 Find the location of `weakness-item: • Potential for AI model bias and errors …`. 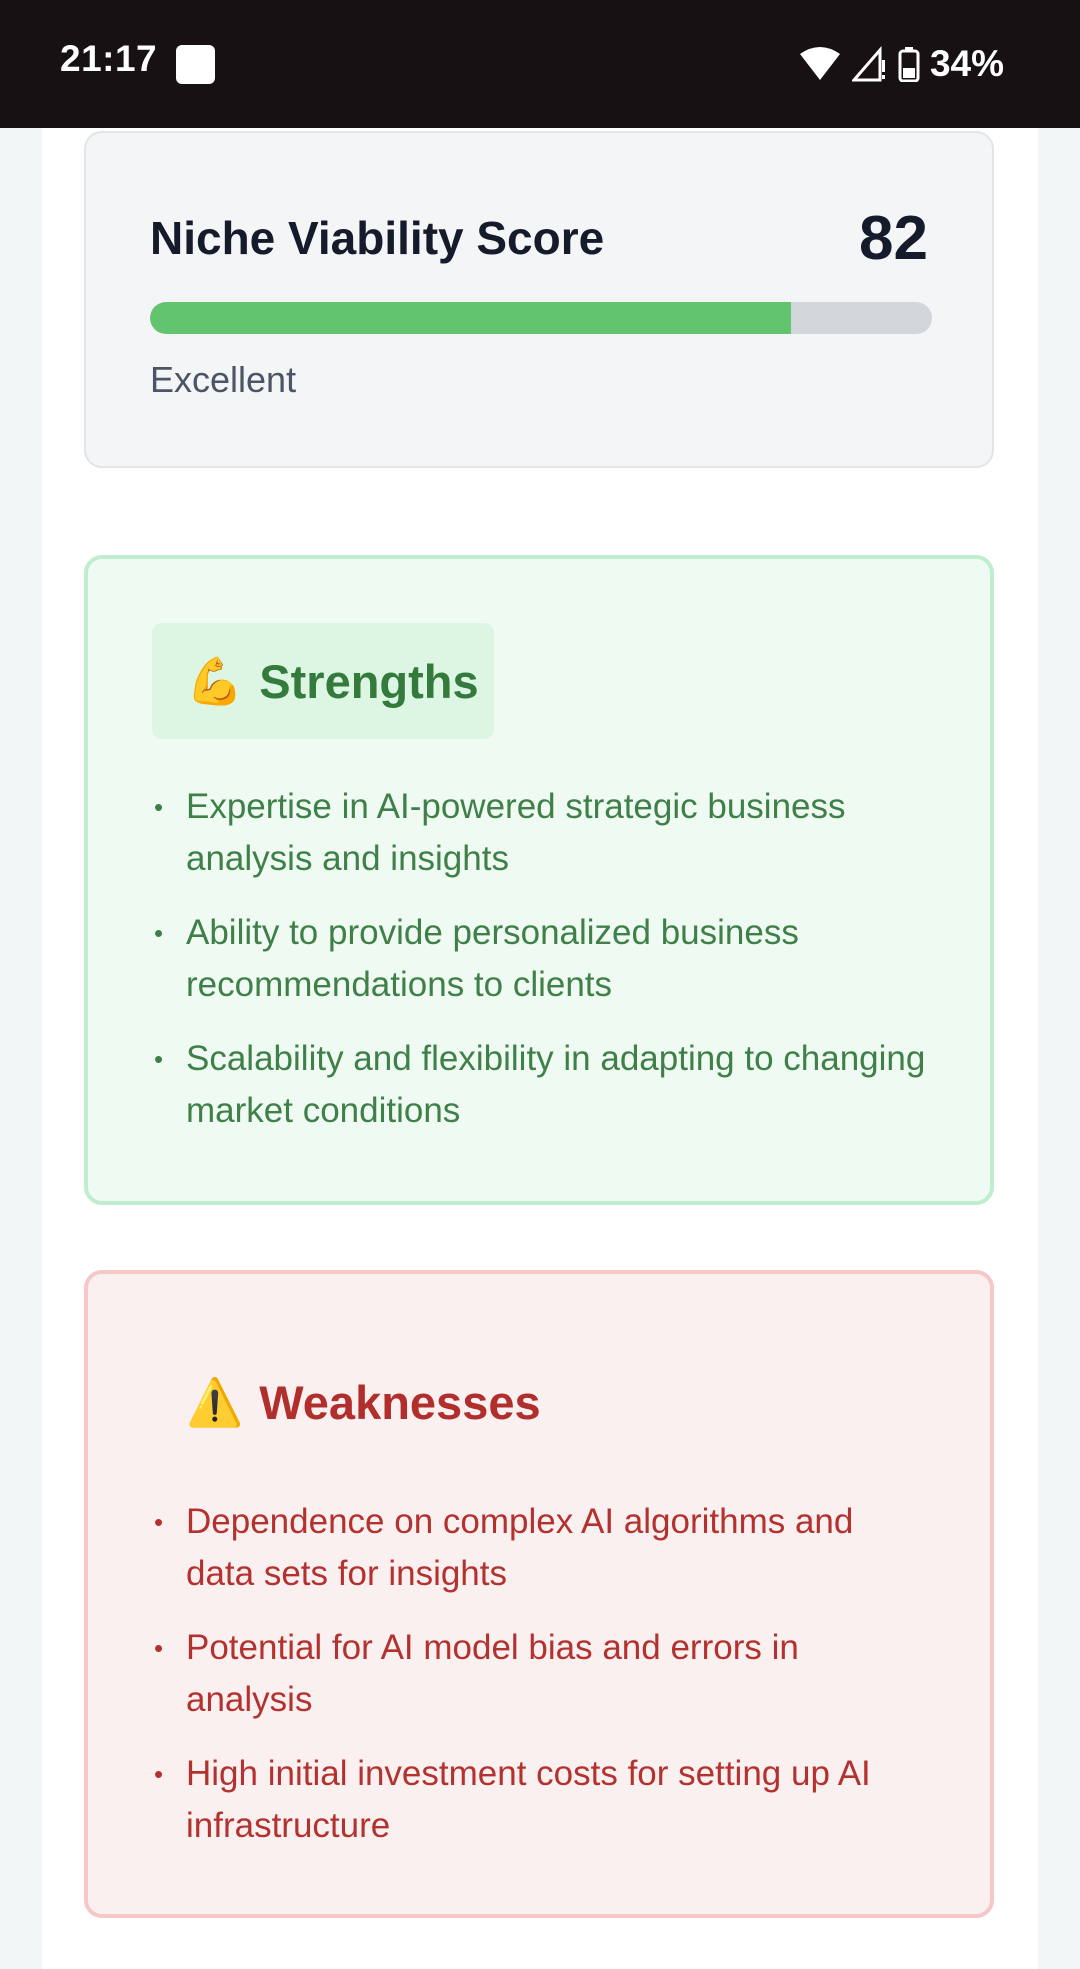

weakness-item: • Potential for AI model bias and errors … is located at coordinates (476, 1673).